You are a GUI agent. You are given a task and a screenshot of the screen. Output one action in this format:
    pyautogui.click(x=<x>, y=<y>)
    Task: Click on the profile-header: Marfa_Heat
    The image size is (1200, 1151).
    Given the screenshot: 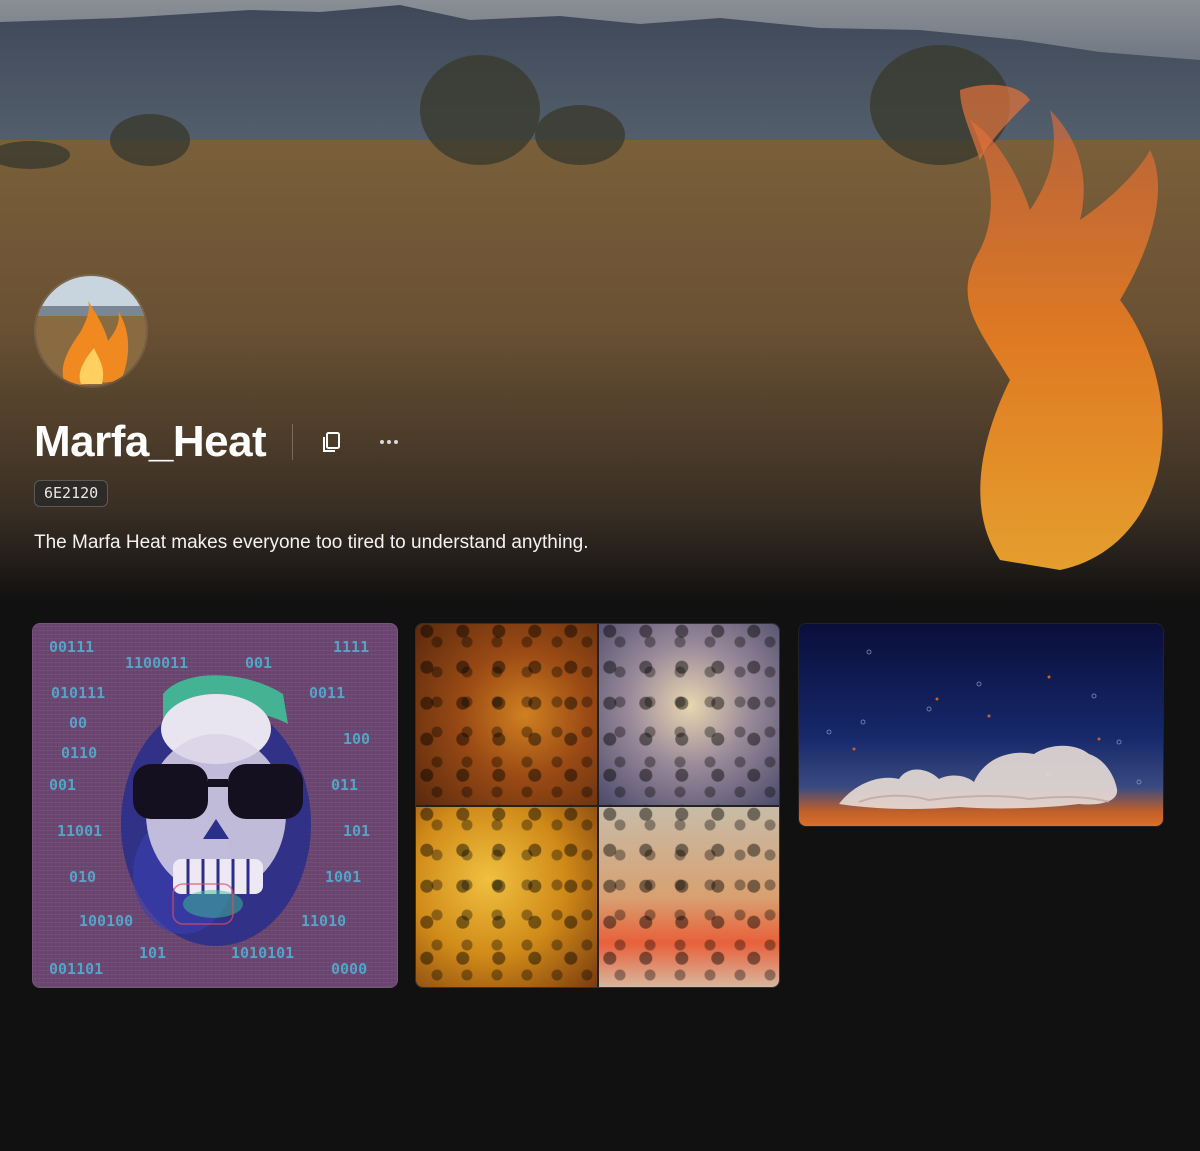 What is the action you would take?
    pyautogui.click(x=217, y=442)
    